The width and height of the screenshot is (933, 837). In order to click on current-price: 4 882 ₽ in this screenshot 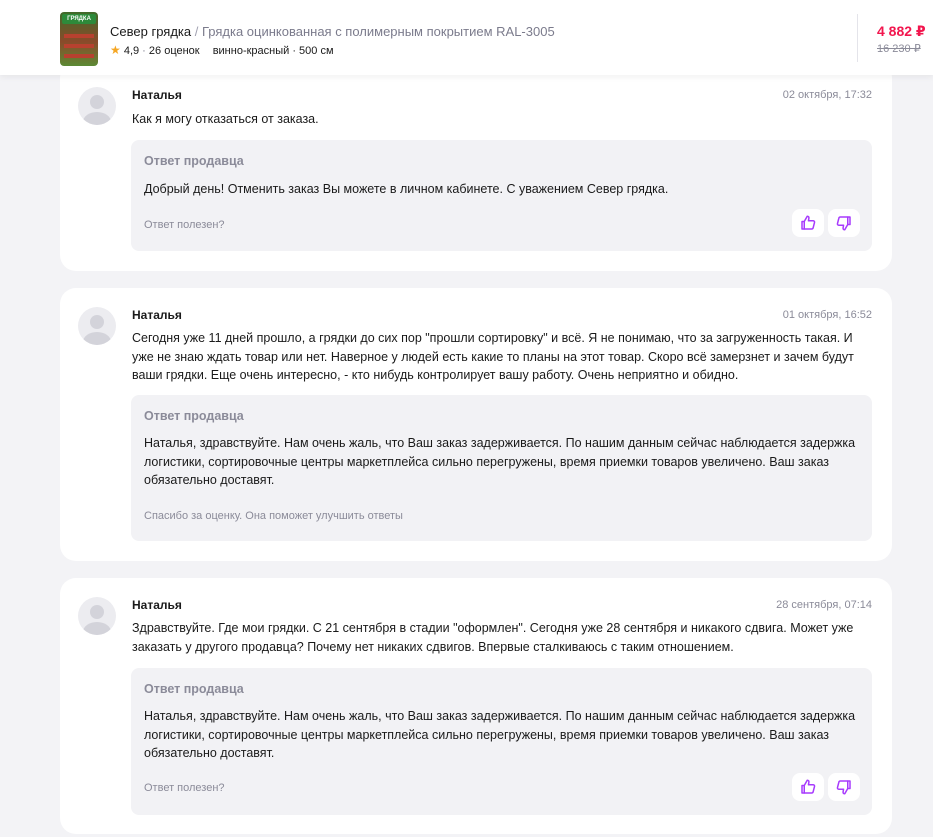, I will do `click(901, 31)`.